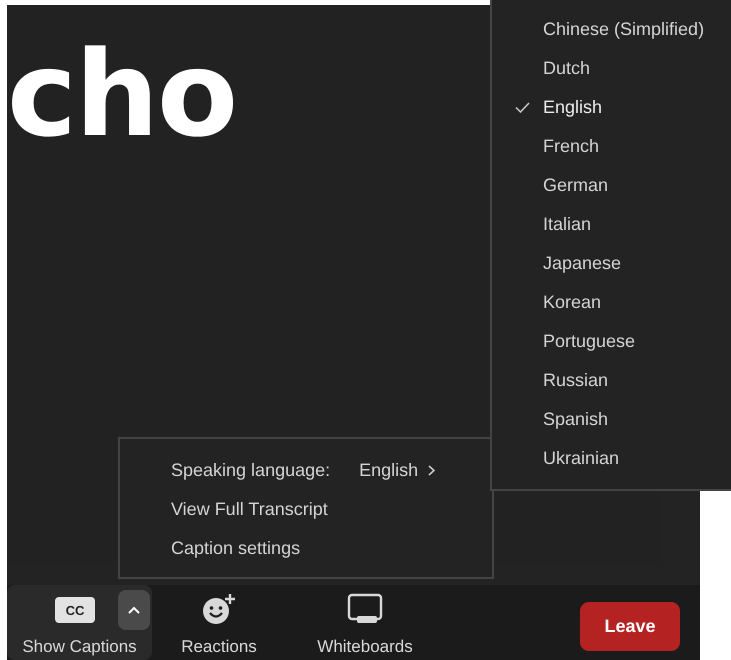 The height and width of the screenshot is (660, 731). Describe the element at coordinates (611, 263) in the screenshot. I see `language-option: Japanese` at that location.